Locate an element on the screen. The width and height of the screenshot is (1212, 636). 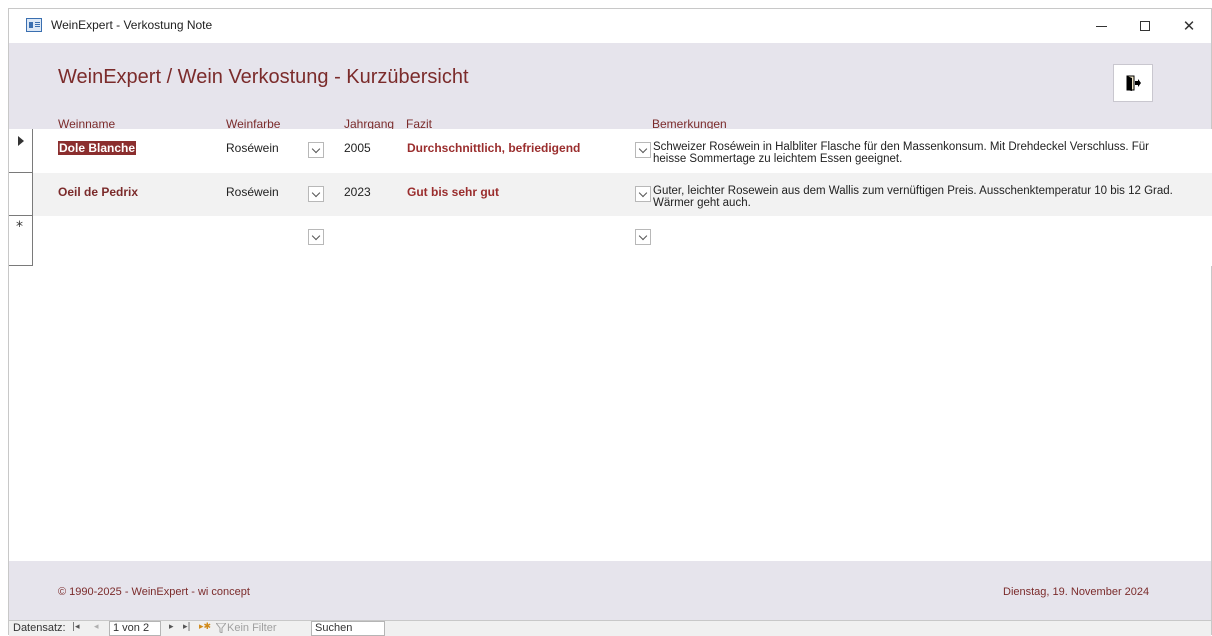
fazit-field: Gut bis sehr gut is located at coordinates (453, 192).